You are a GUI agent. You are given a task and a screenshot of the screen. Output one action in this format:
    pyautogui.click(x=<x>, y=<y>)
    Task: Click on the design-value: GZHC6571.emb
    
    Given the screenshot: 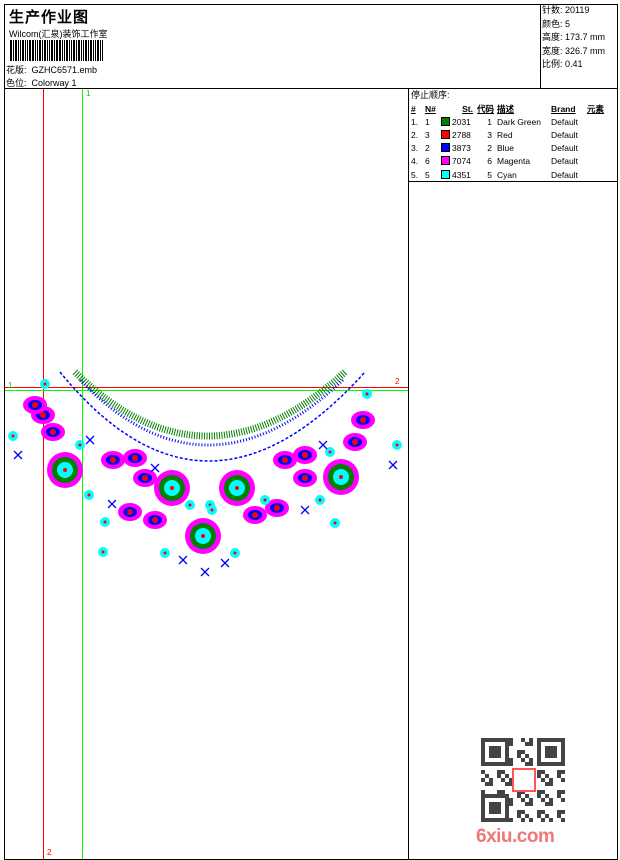 What is the action you would take?
    pyautogui.click(x=64, y=70)
    